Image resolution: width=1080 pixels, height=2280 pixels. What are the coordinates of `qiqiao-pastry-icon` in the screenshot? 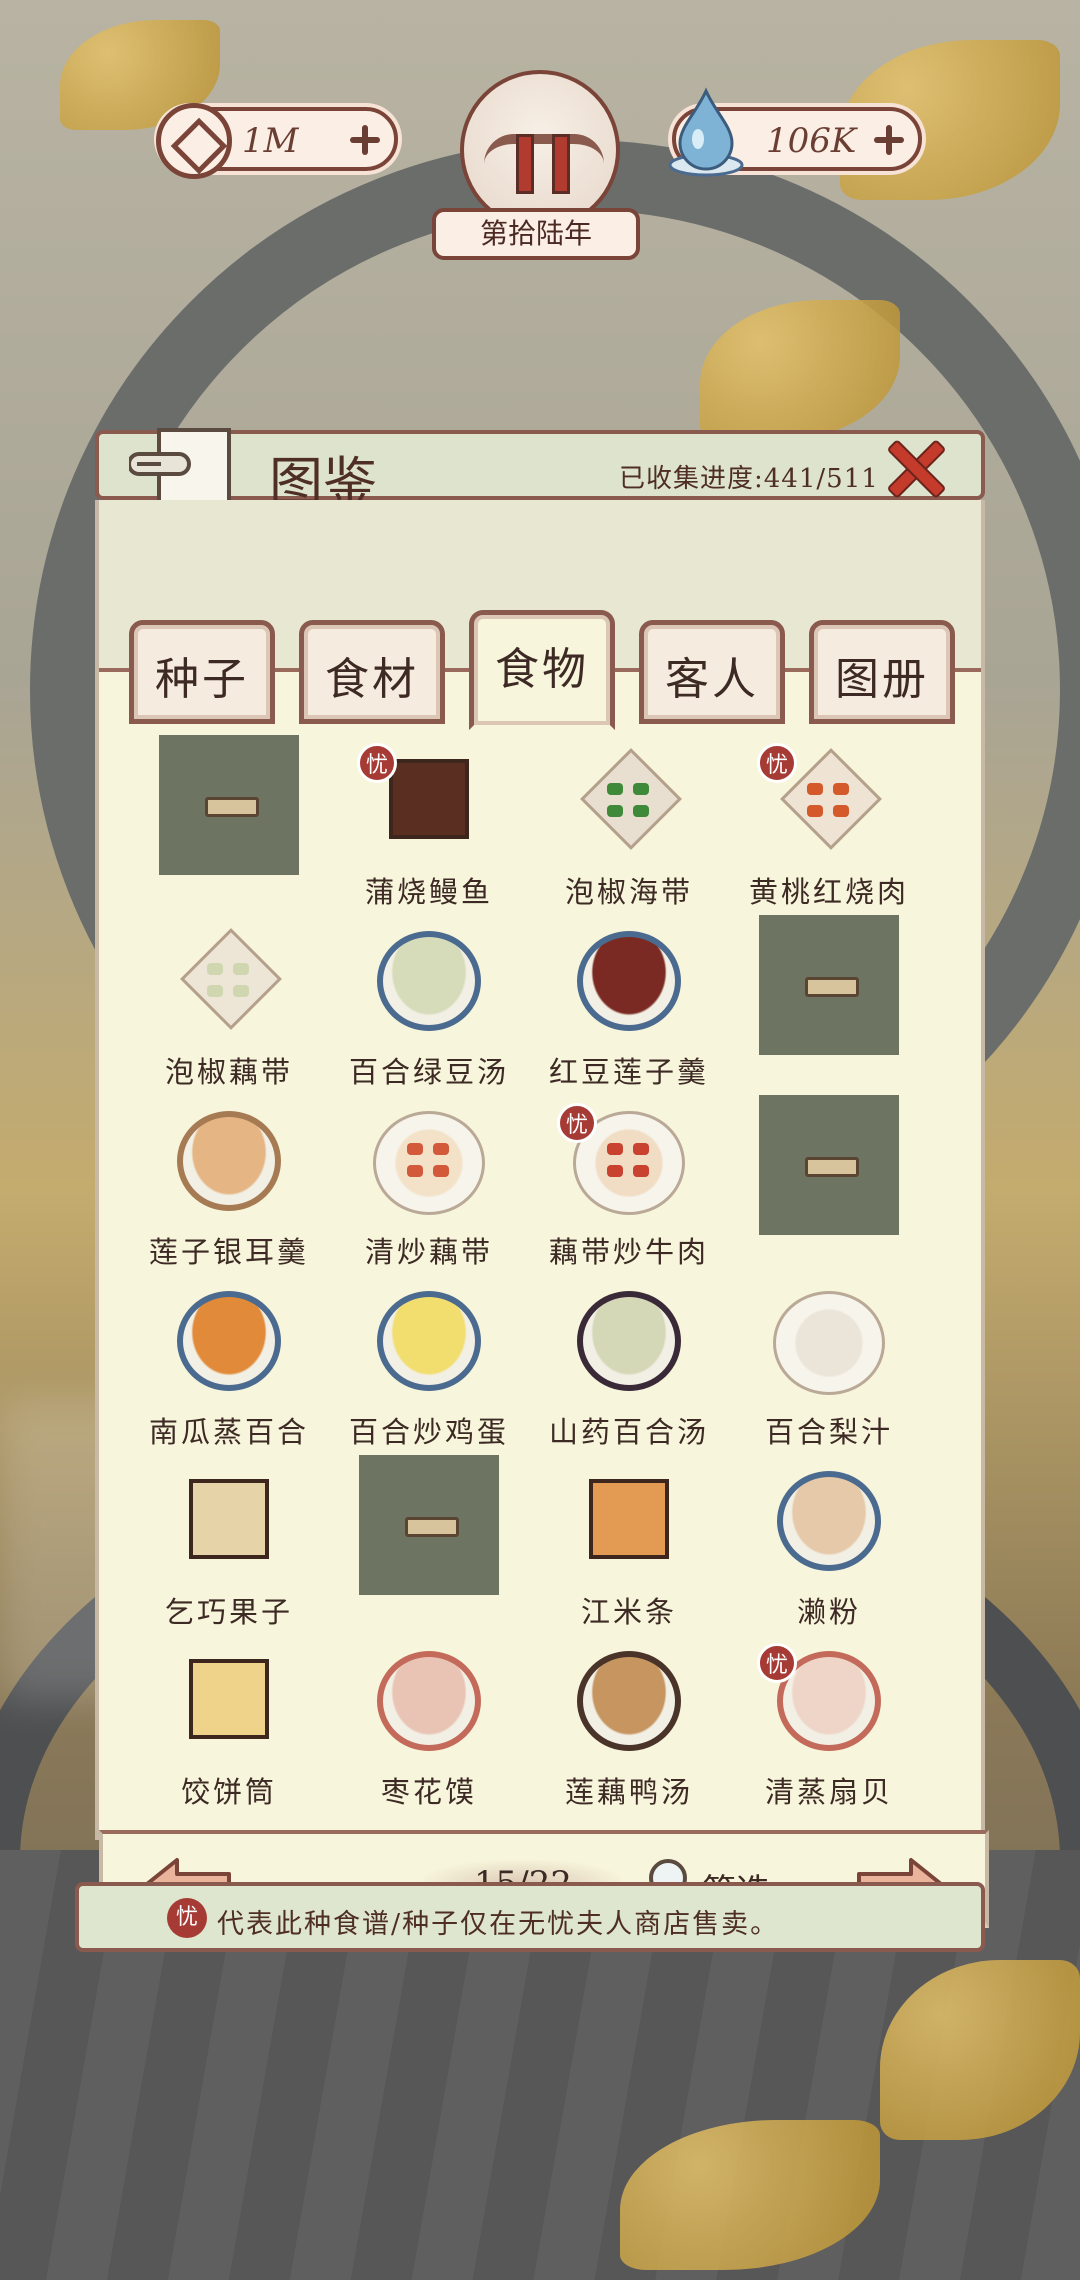 It's located at (229, 1525).